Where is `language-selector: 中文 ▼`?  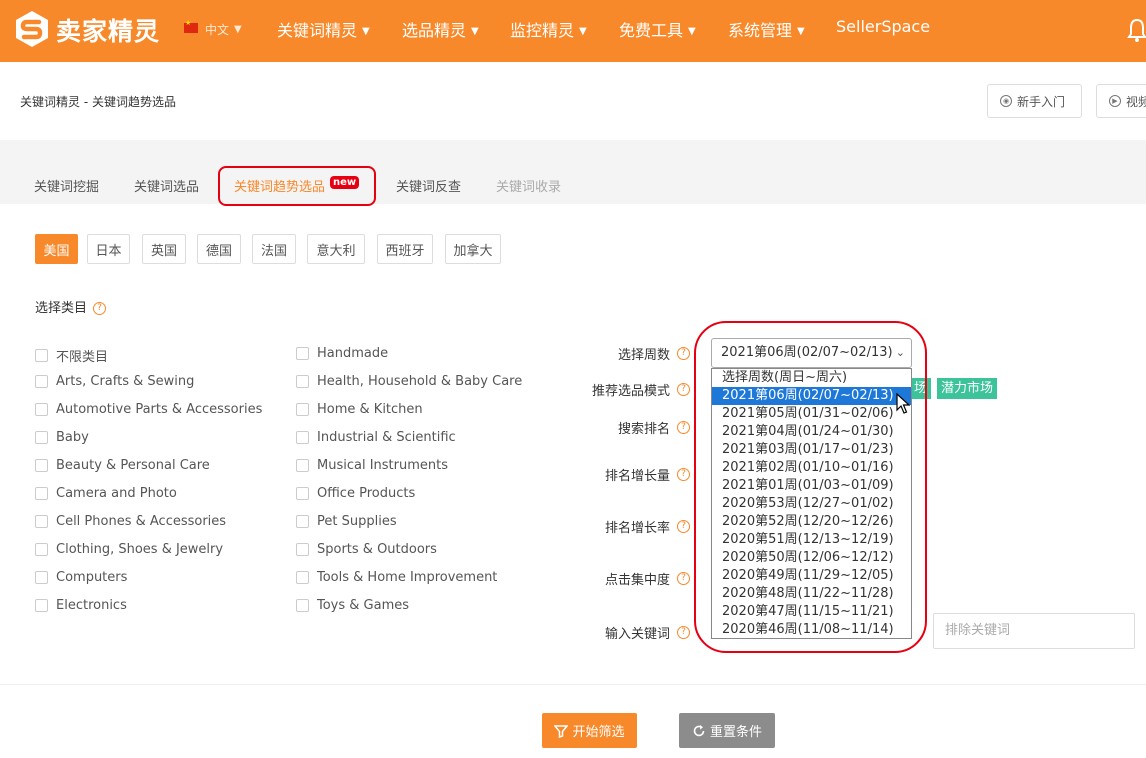
language-selector: 中文 ▼ is located at coordinates (223, 29).